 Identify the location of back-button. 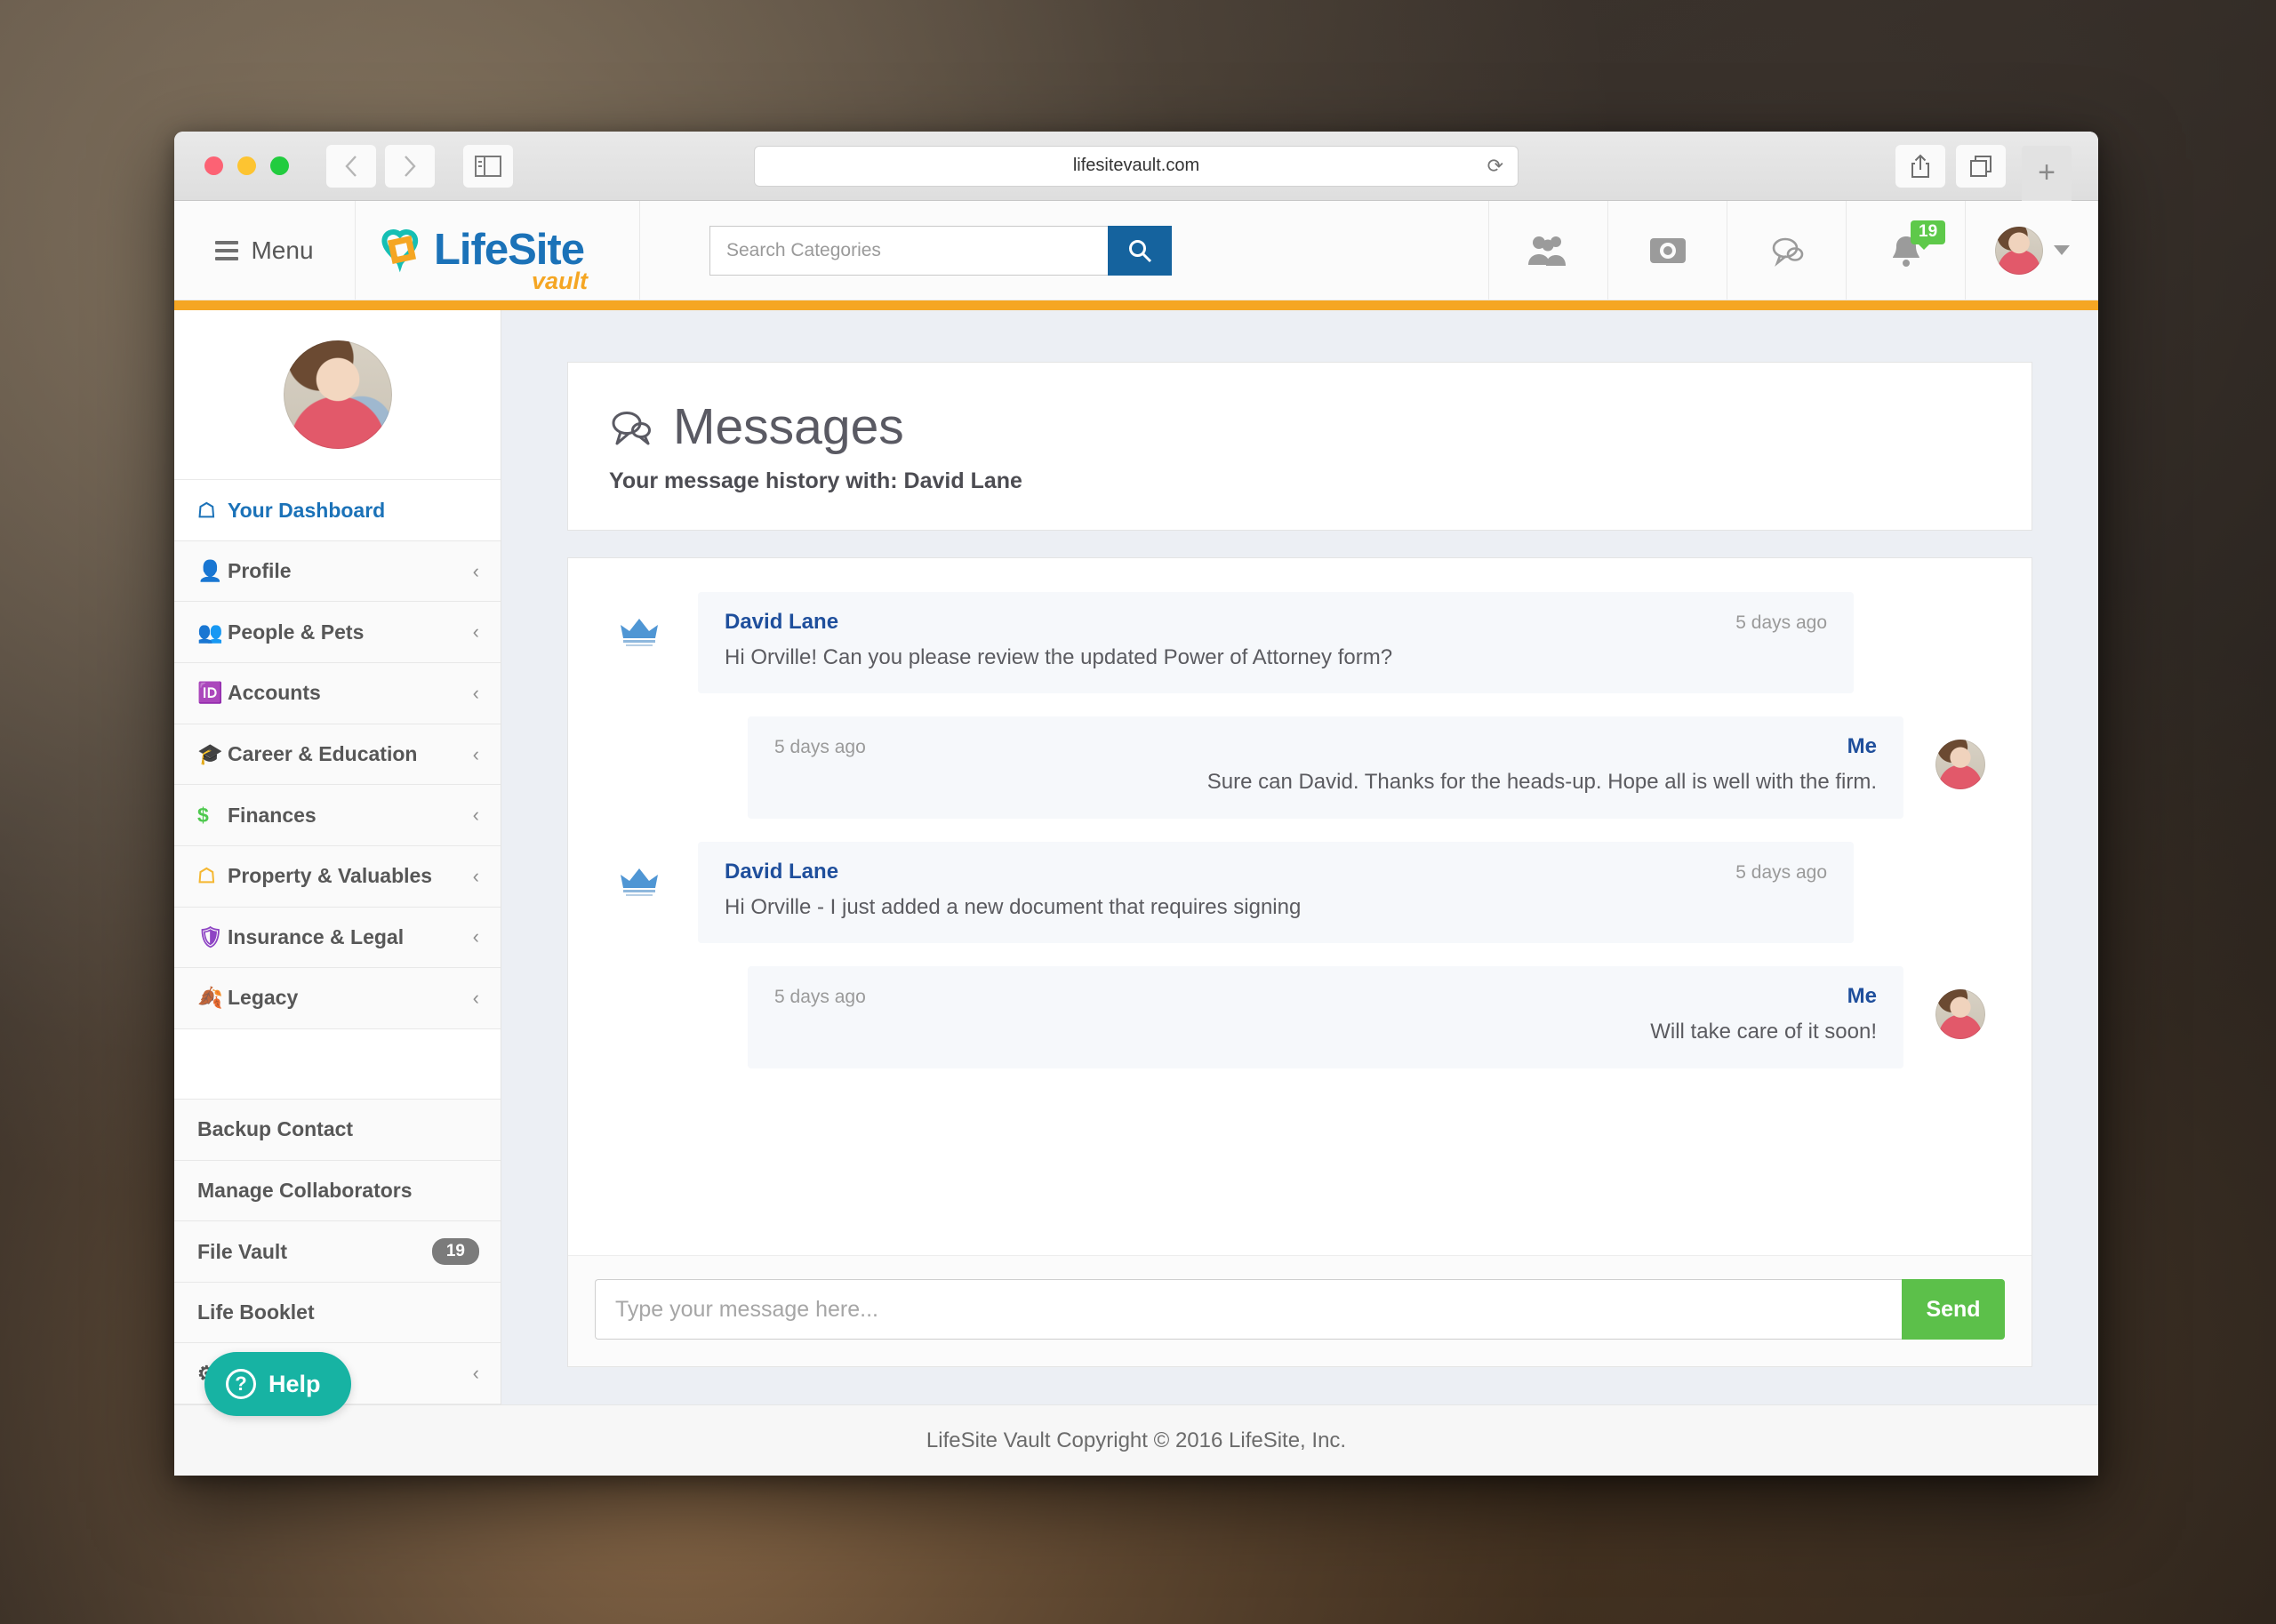
(351, 166).